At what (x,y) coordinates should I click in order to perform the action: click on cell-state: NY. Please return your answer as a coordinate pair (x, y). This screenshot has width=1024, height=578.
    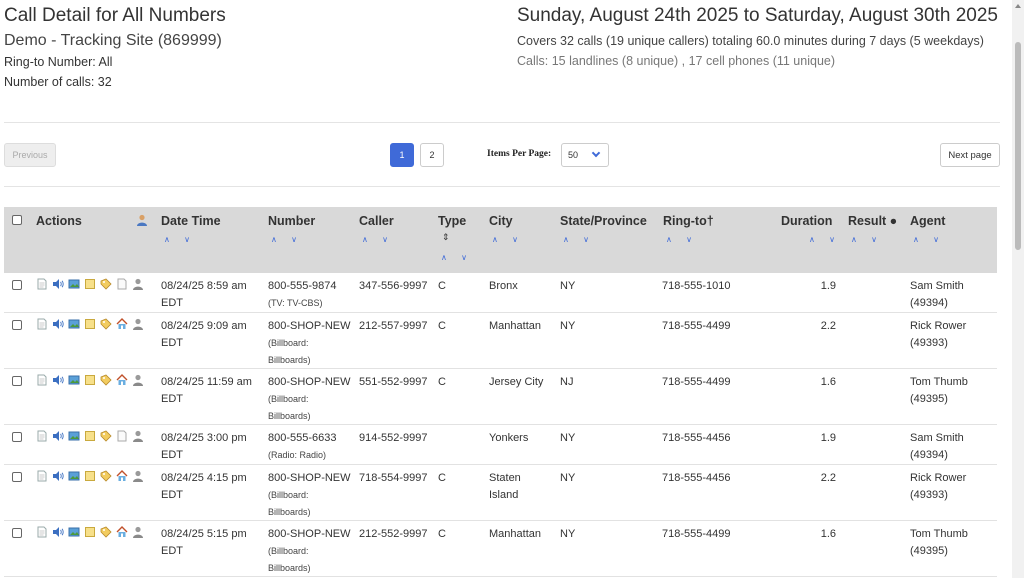
    Looking at the image, I should click on (568, 286).